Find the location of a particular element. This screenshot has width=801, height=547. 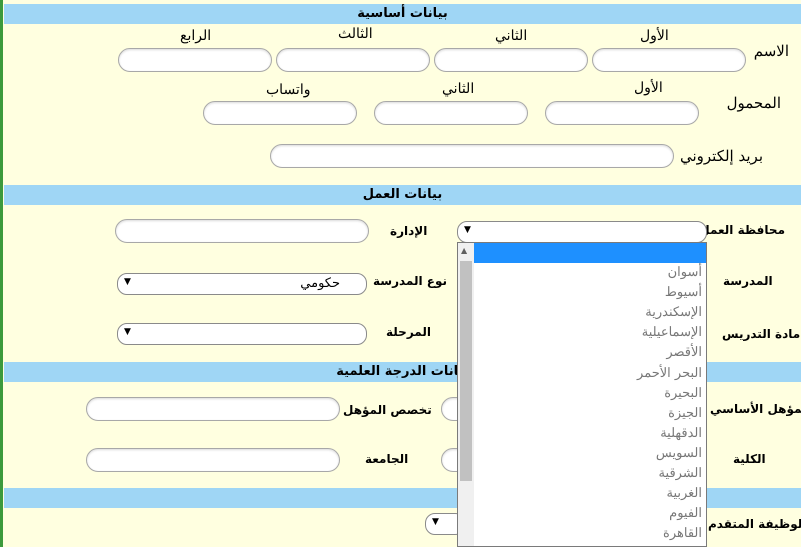

name-third-input is located at coordinates (353, 60).